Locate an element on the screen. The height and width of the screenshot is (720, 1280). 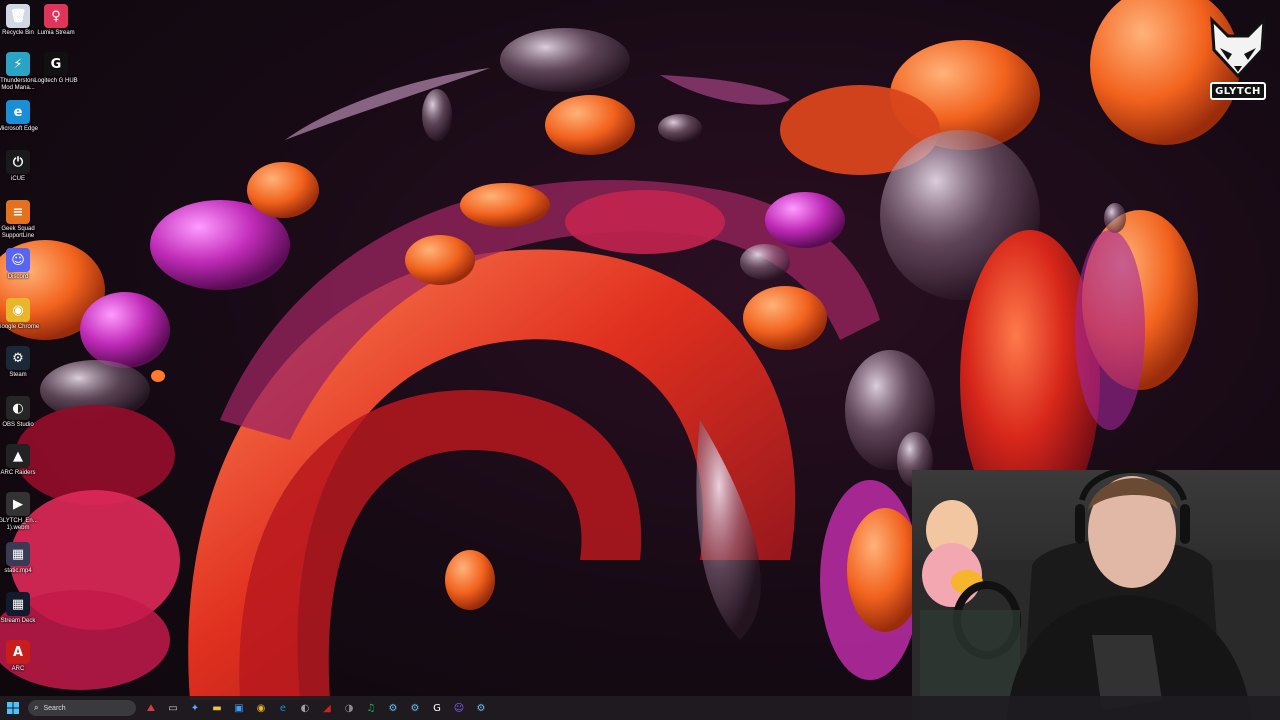
desktop-icon-label: Geek Squad SupportLine is located at coordinates (18, 232).